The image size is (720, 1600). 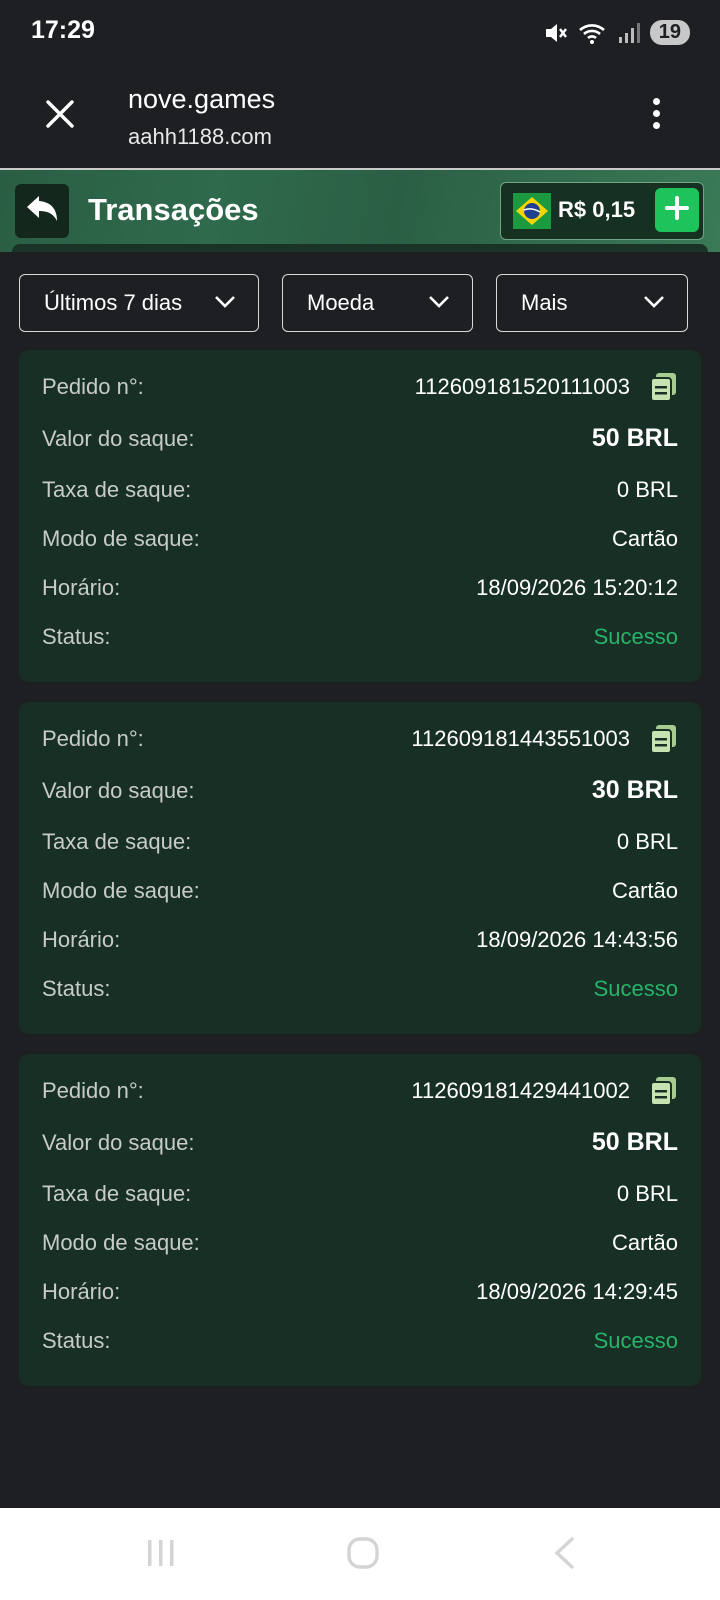 What do you see at coordinates (564, 1553) in the screenshot?
I see `back-nav-icon` at bounding box center [564, 1553].